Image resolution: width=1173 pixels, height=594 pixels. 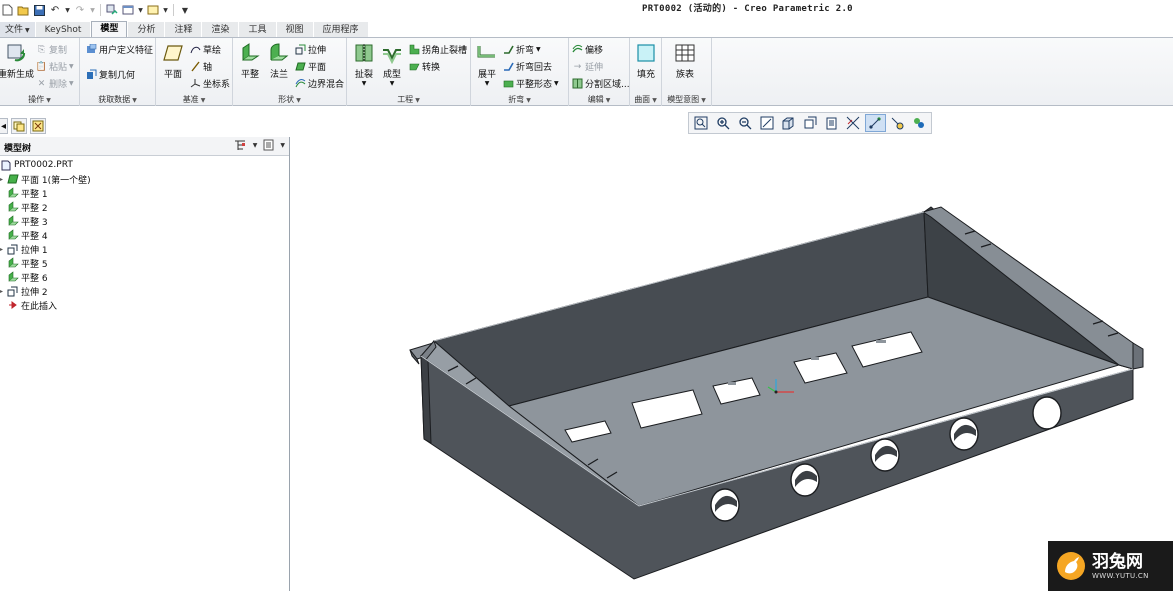 I want to click on tree-item-label: 平整 6, so click(x=34, y=278).